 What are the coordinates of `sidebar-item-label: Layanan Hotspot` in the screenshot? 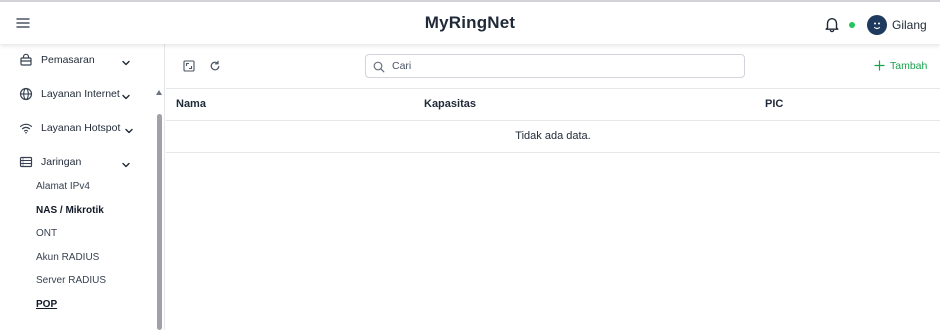 It's located at (81, 128).